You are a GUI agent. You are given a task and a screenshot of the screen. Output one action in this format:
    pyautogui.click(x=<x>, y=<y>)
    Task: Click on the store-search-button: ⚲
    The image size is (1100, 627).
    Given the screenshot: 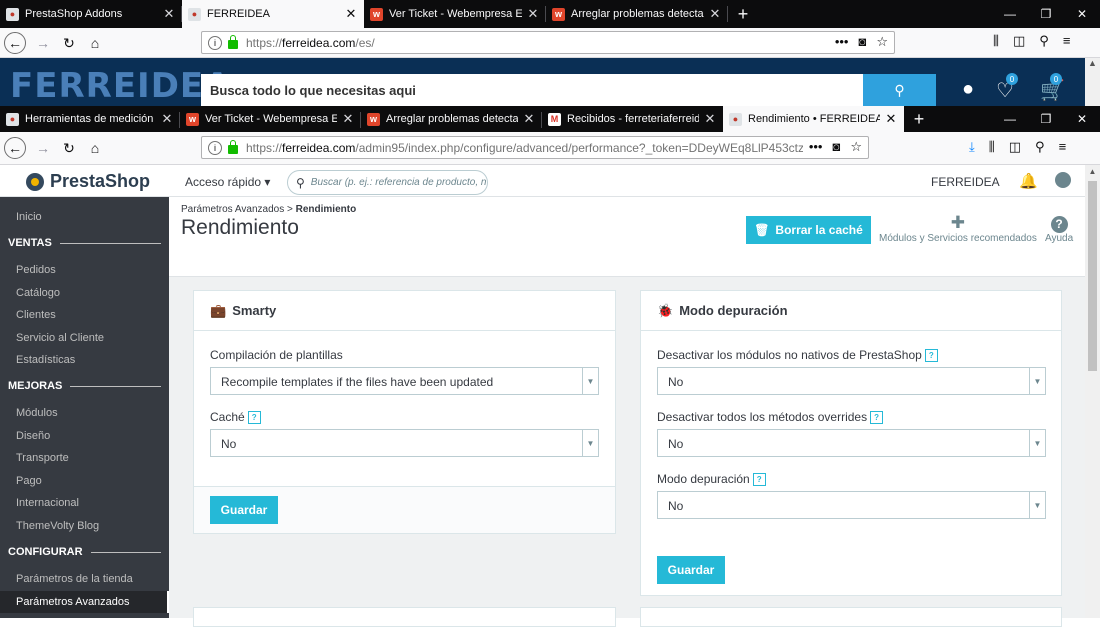 What is the action you would take?
    pyautogui.click(x=899, y=90)
    